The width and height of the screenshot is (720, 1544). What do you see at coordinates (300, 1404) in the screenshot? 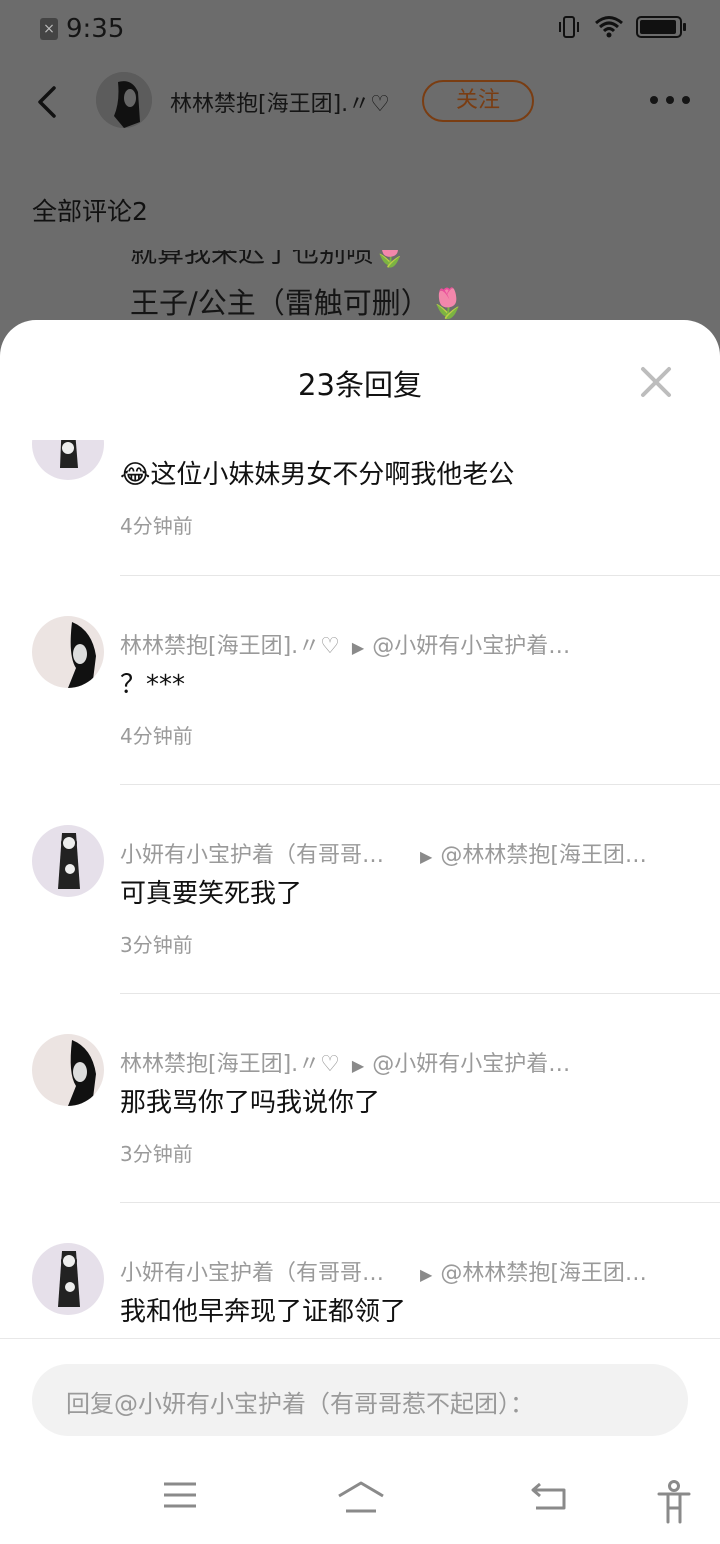
I see `reply-input-placeholder: 回复@小妍有小宝护着（有哥哥惹不起团）：` at bounding box center [300, 1404].